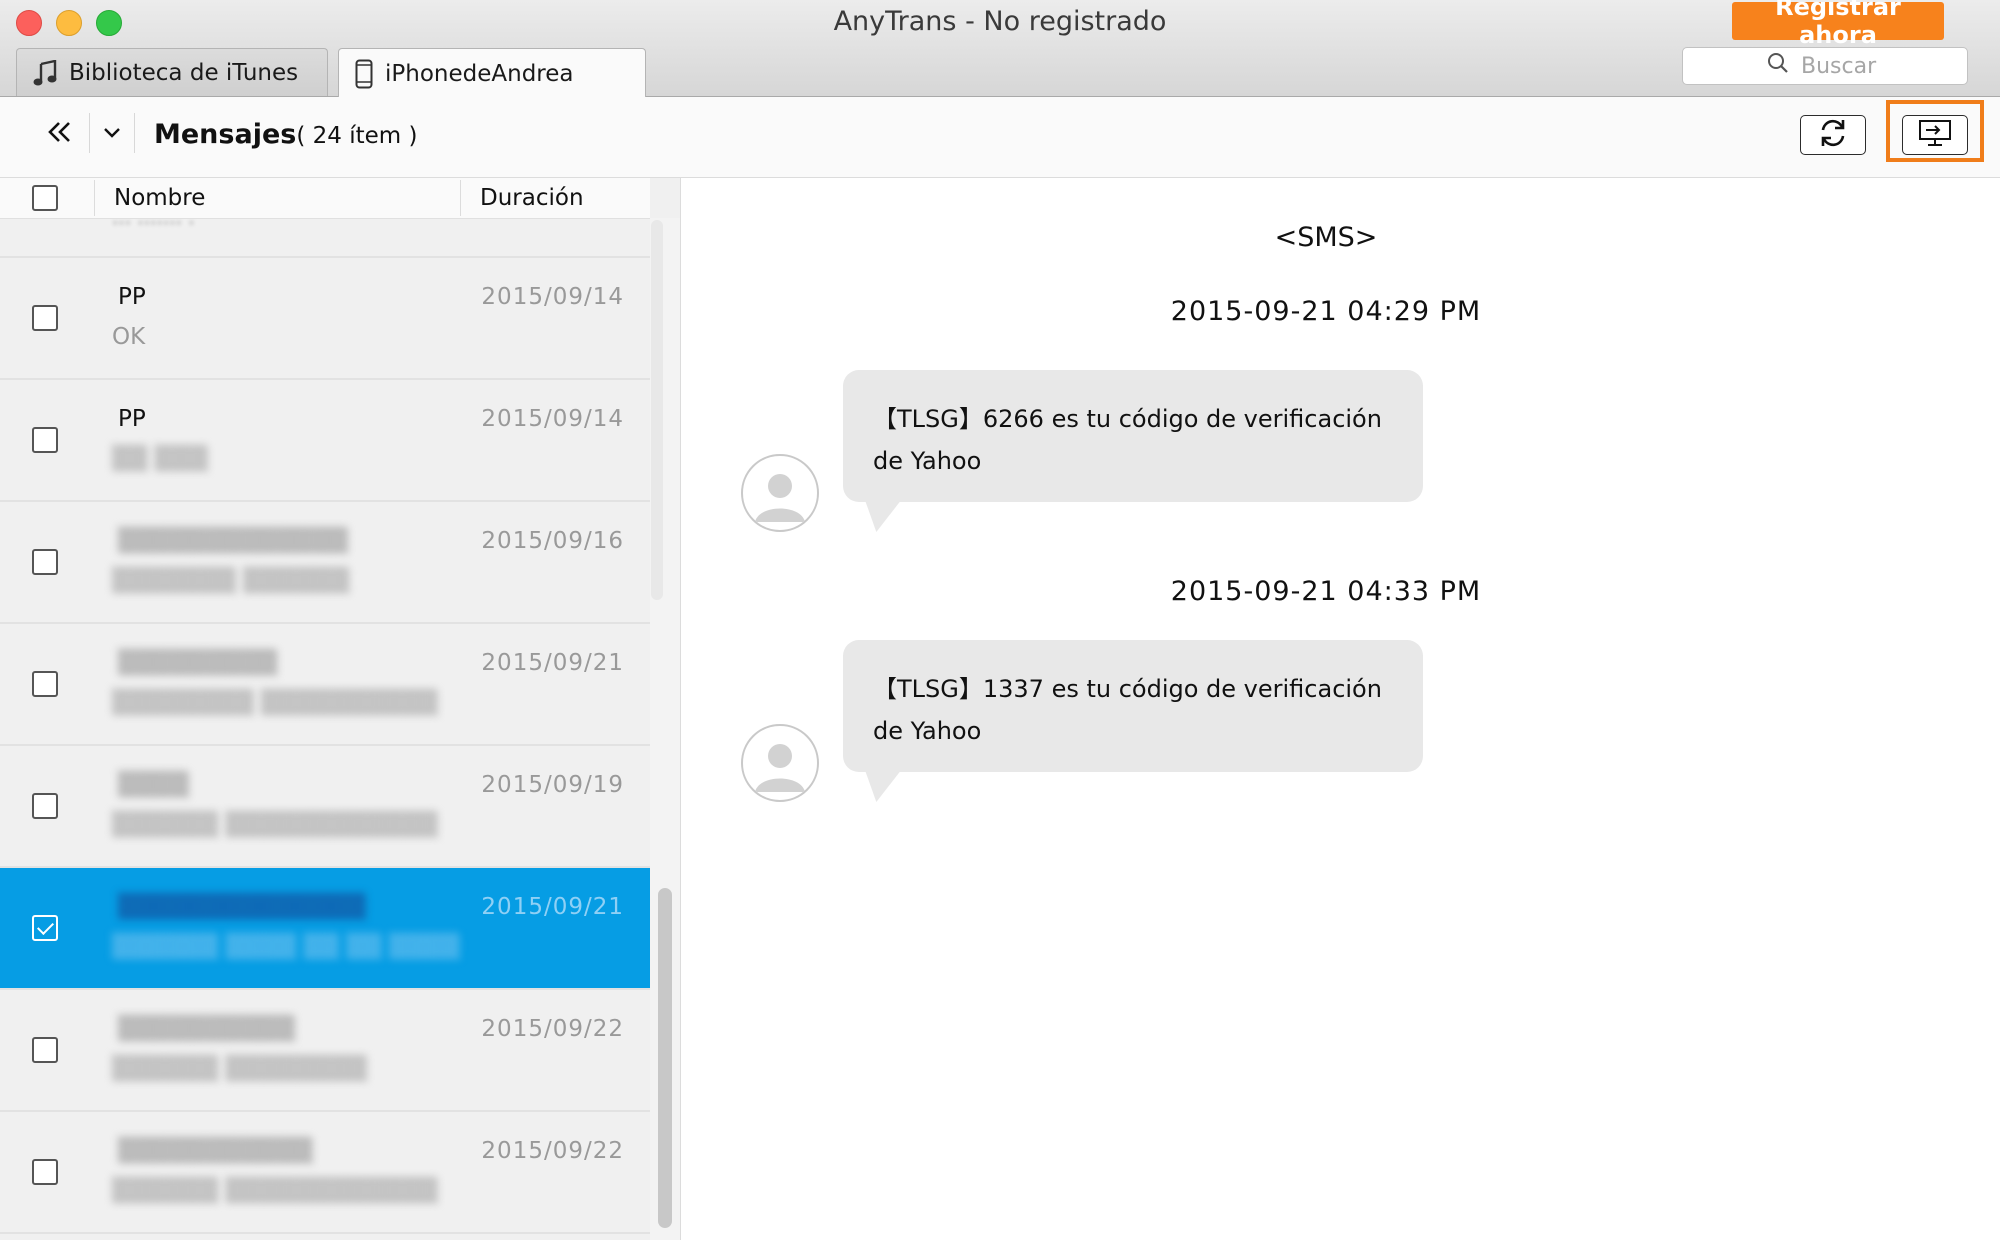 Image resolution: width=2000 pixels, height=1240 pixels. Describe the element at coordinates (665, 1058) in the screenshot. I see `scrollbar-thumb` at that location.